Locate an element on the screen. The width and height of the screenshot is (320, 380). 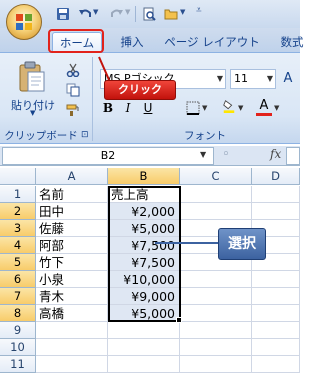
bold-icon: B is located at coordinates (108, 108).